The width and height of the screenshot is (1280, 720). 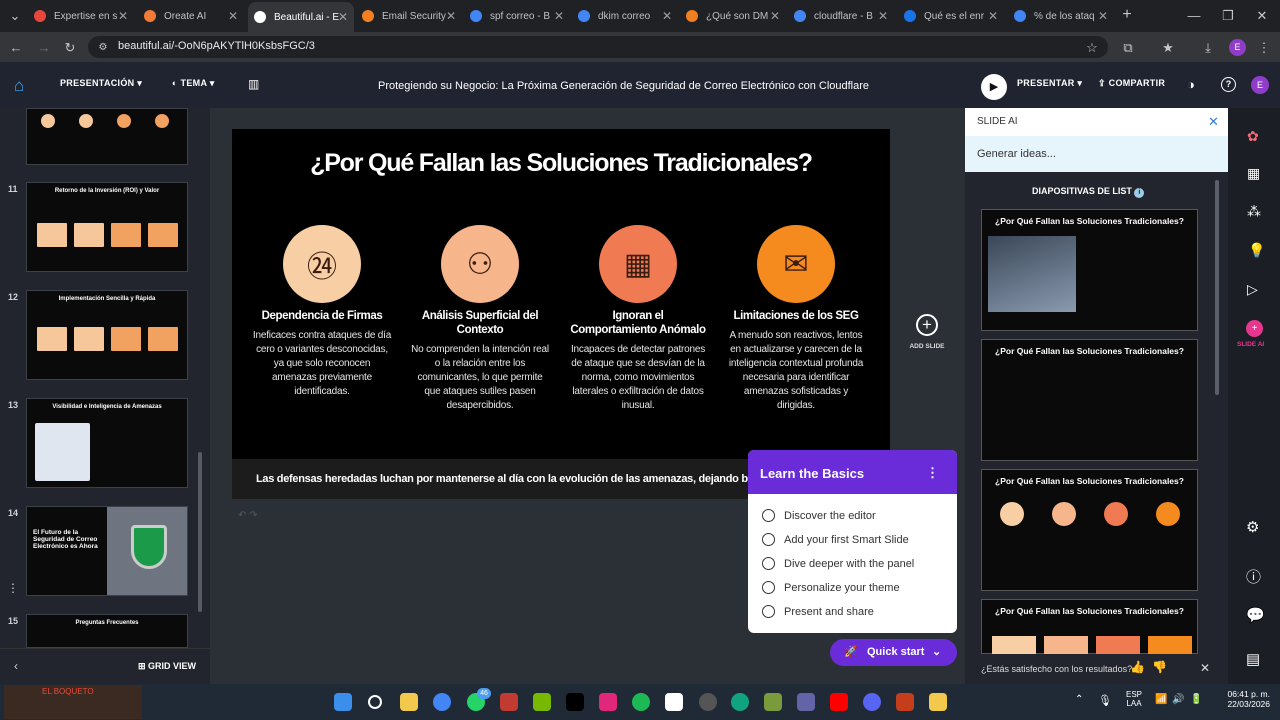 What do you see at coordinates (1159, 667) in the screenshot?
I see `thumbs-down-icon: 👎` at bounding box center [1159, 667].